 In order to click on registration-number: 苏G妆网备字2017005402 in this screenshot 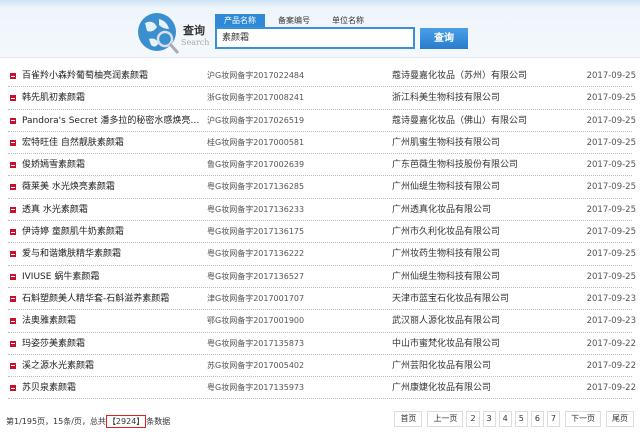, I will do `click(256, 365)`.